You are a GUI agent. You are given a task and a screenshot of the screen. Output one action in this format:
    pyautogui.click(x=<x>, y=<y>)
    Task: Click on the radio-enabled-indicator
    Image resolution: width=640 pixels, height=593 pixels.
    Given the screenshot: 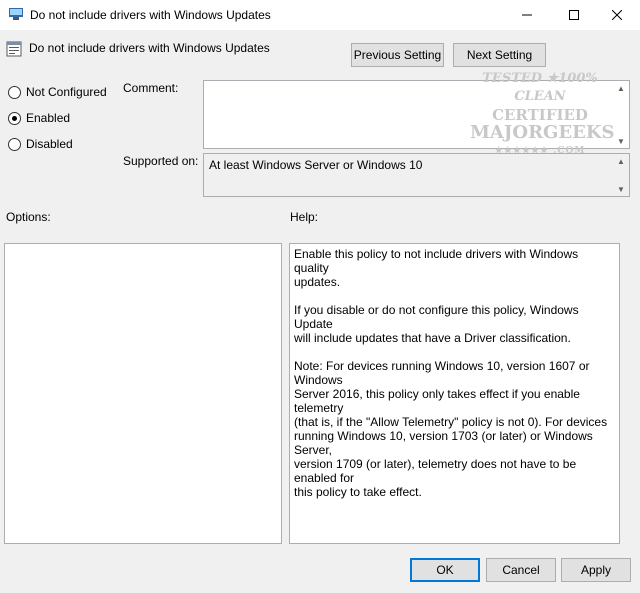 What is the action you would take?
    pyautogui.click(x=14, y=118)
    